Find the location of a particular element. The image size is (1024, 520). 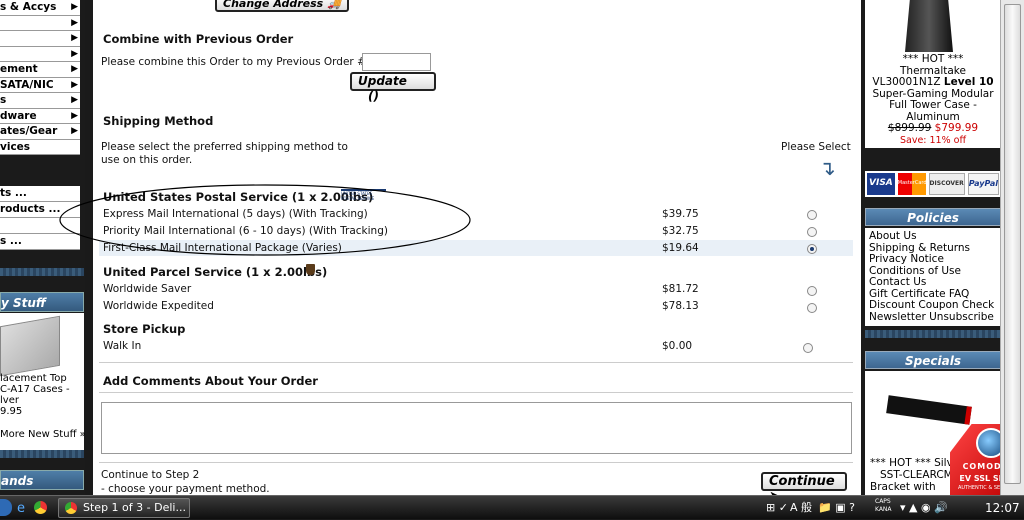

save-label: Save: 11% off is located at coordinates (933, 140).